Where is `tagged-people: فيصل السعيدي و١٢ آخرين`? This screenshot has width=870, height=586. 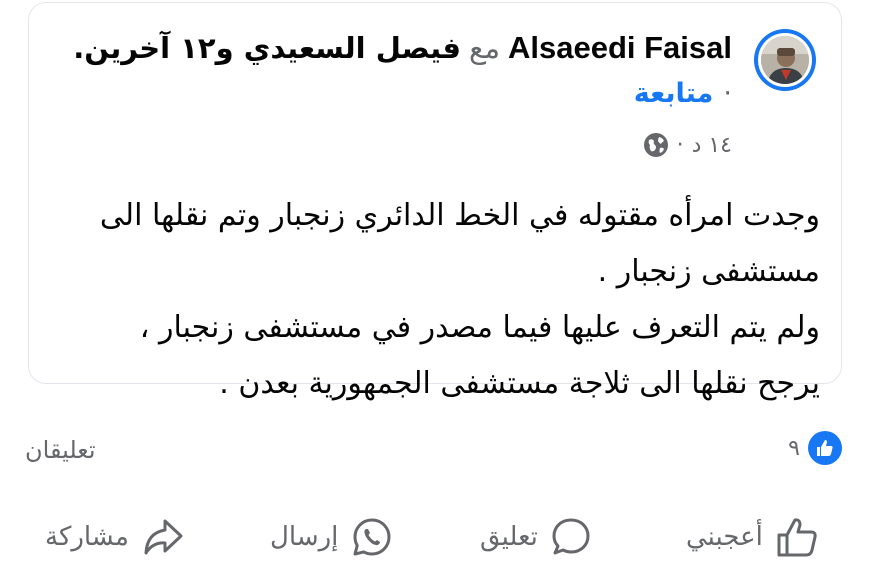
tagged-people: فيصل السعيدي و١٢ آخرين is located at coordinates (272, 48).